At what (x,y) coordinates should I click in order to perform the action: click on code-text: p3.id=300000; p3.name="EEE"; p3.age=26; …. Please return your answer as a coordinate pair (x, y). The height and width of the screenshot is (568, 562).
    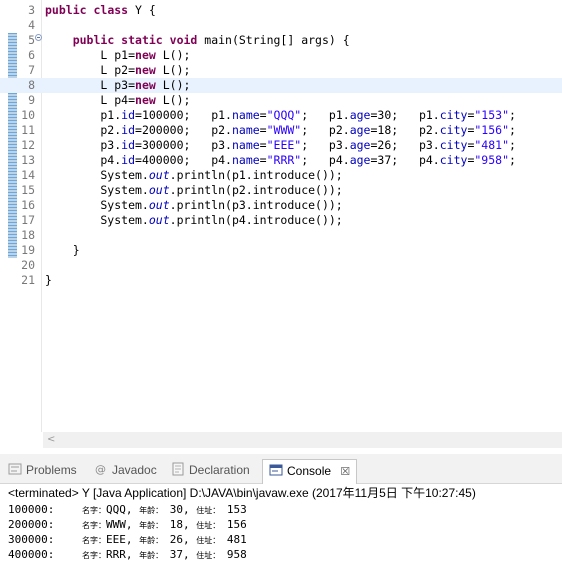
    Looking at the image, I should click on (280, 145).